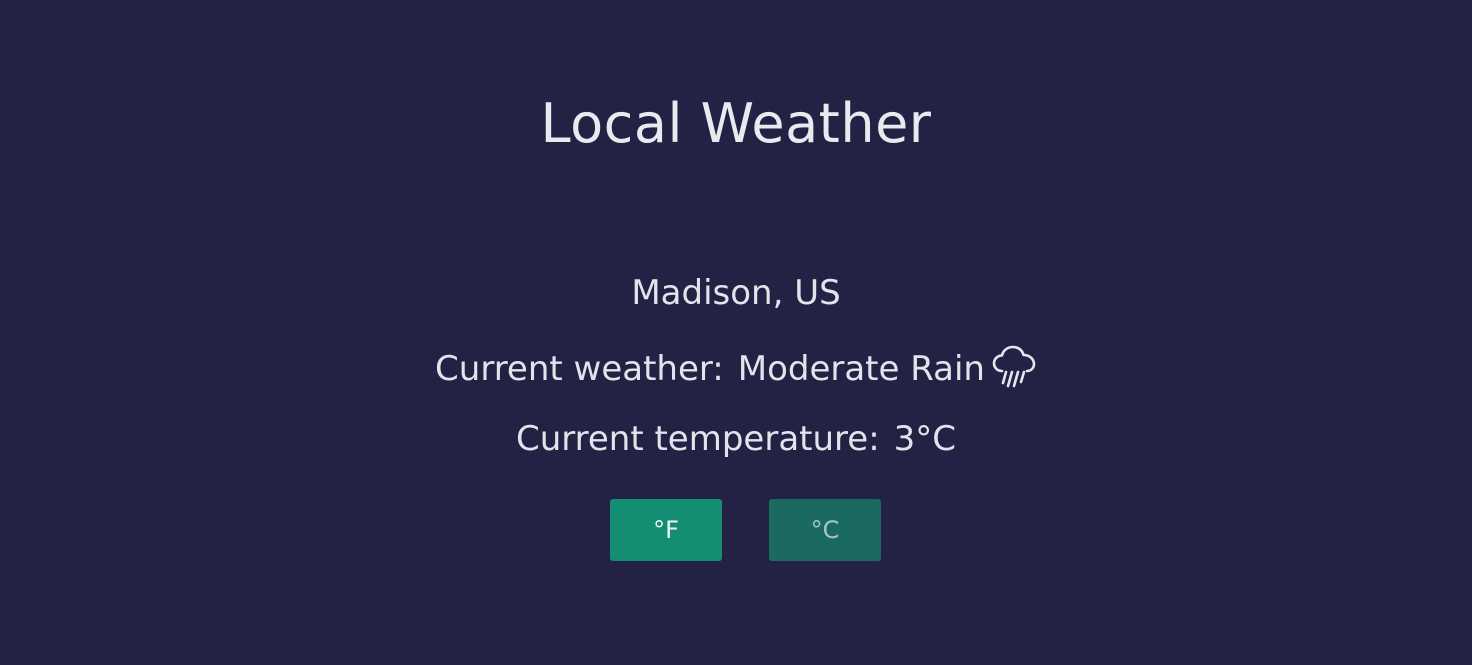 The image size is (1472, 665). I want to click on current-weather-row: Current weather: Moderate Rain, so click(736, 367).